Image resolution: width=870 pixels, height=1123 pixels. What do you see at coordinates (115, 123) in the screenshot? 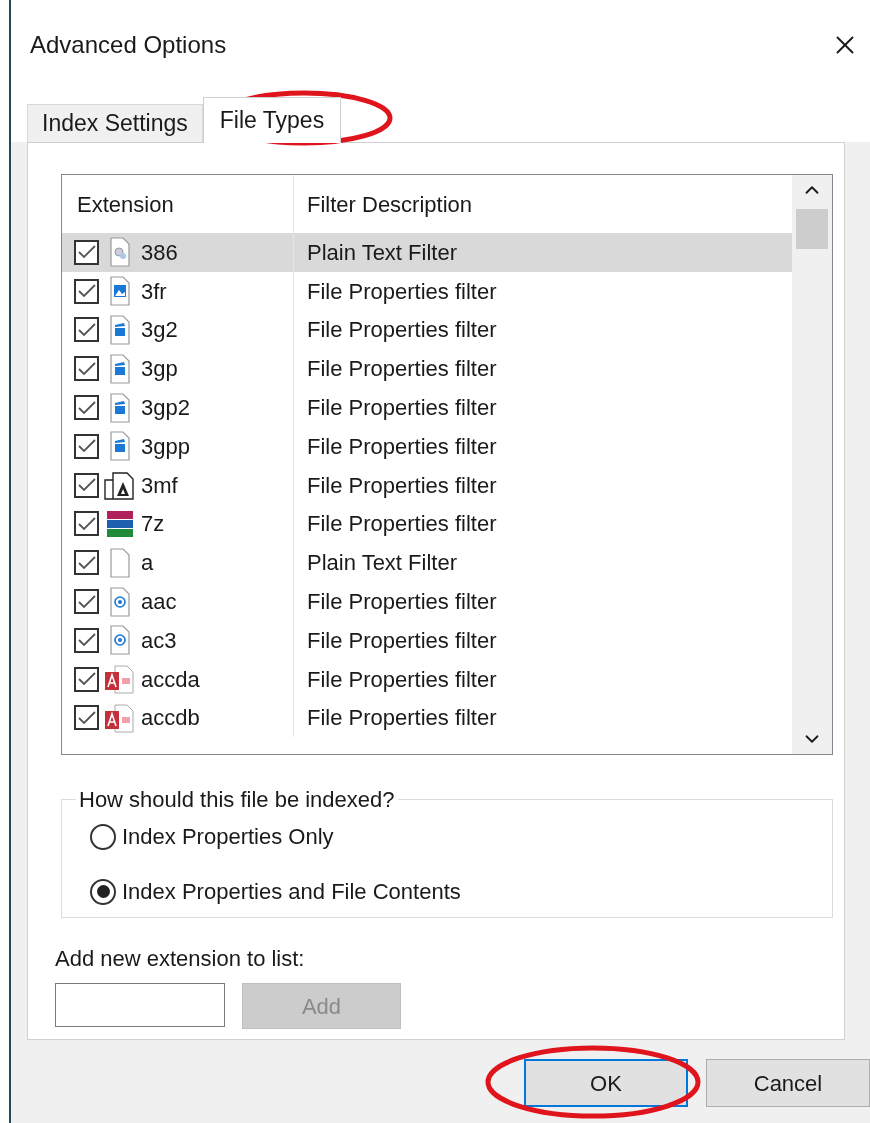
I see `tab: Index Settings` at bounding box center [115, 123].